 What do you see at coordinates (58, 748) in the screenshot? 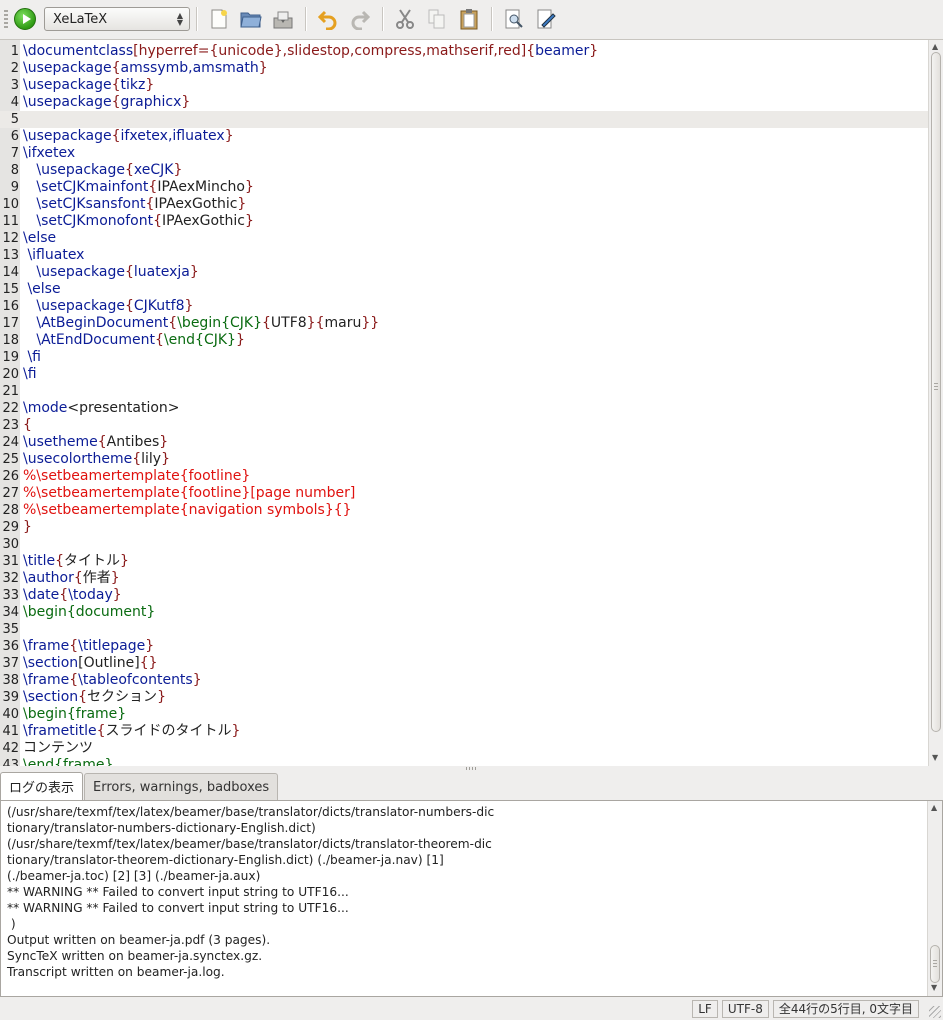
I see `code-text: コンテンツ` at bounding box center [58, 748].